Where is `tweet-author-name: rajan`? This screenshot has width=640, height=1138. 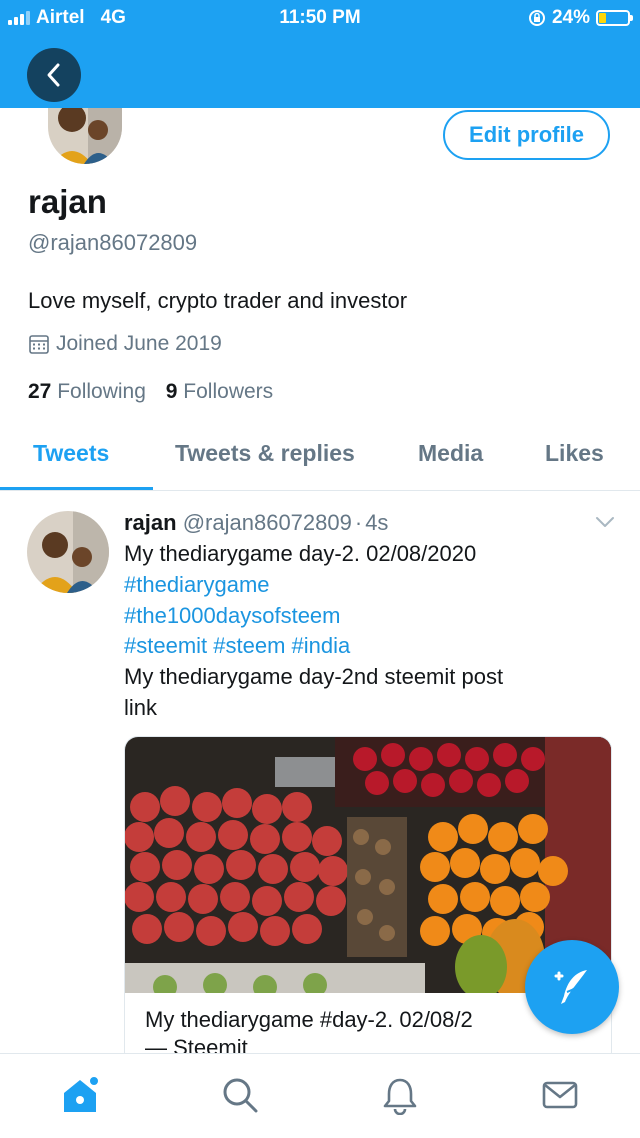 tweet-author-name: rajan is located at coordinates (150, 522).